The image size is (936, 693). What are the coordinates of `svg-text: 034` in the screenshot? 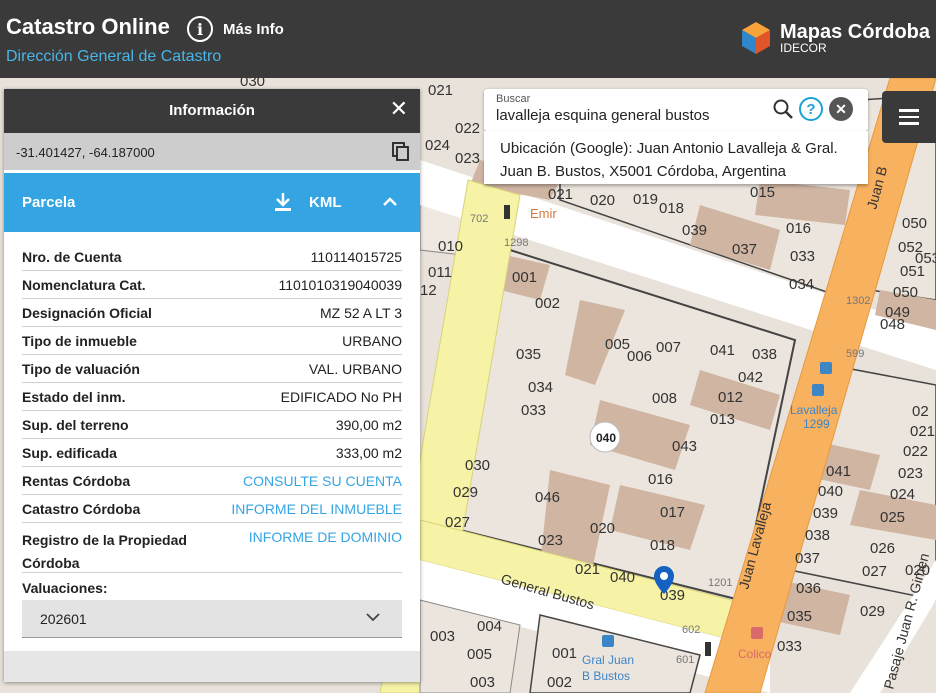 It's located at (540, 387).